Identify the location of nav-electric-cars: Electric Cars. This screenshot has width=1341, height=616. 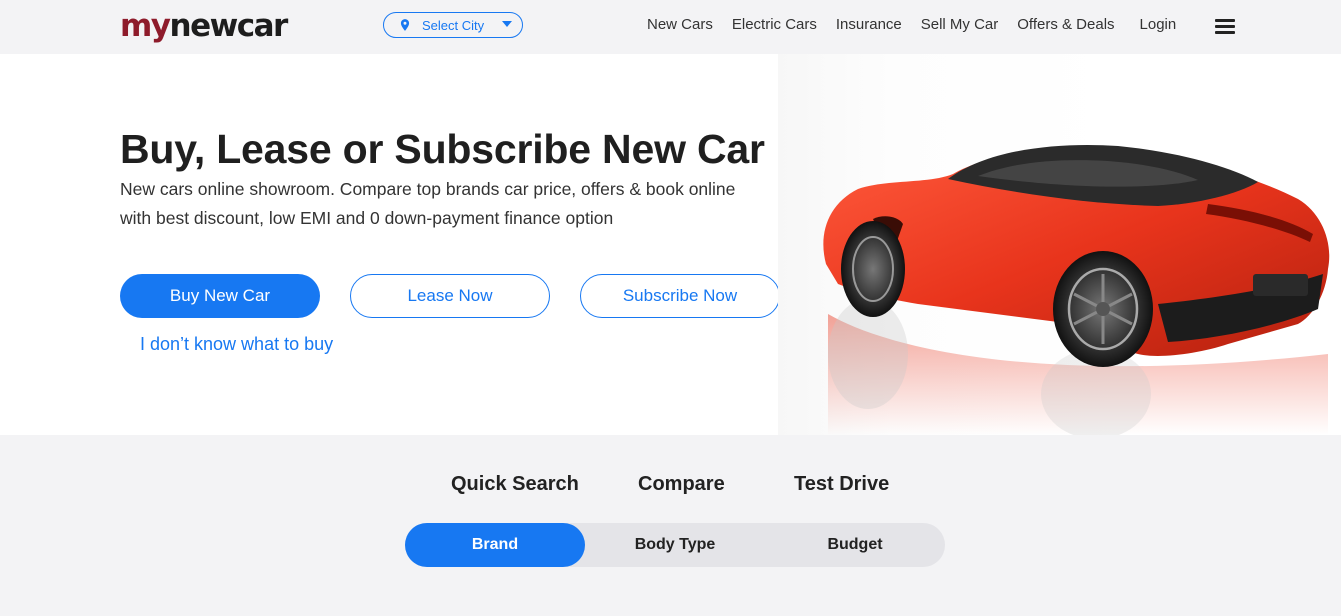
(774, 24).